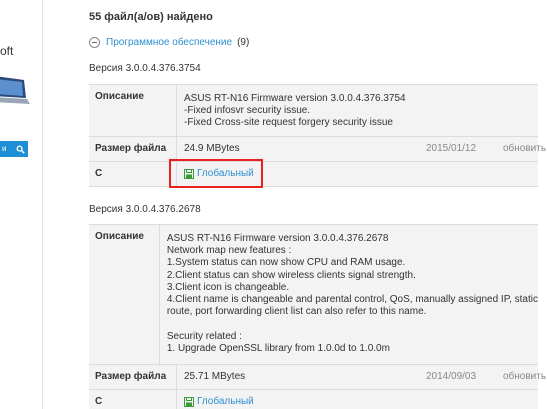 The height and width of the screenshot is (409, 547). Describe the element at coordinates (352, 324) in the screenshot. I see `description-blank-line` at that location.